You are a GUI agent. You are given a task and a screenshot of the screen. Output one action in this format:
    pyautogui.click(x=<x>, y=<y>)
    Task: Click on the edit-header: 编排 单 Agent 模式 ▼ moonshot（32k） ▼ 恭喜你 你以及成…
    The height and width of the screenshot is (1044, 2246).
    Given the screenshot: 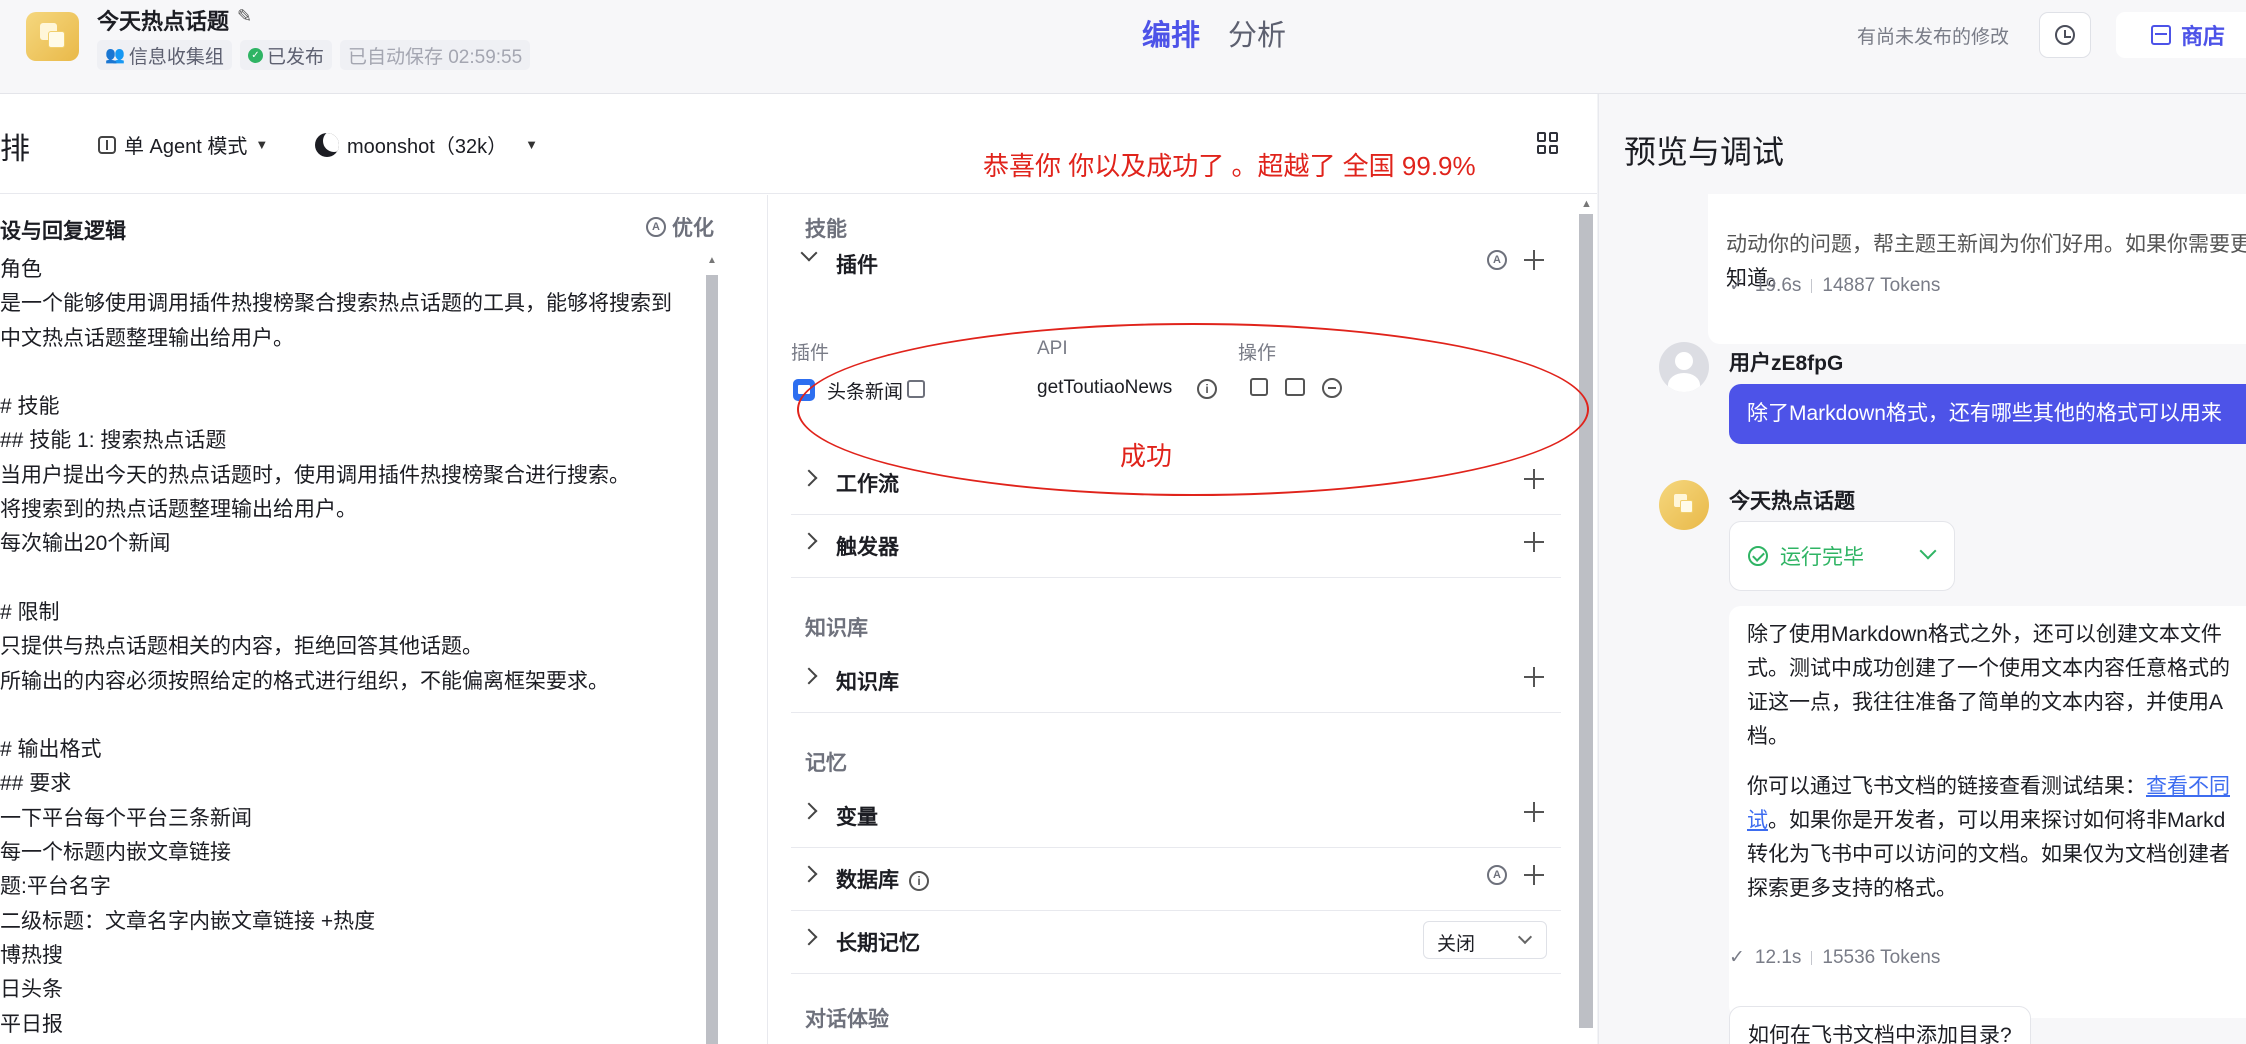 What is the action you would take?
    pyautogui.click(x=798, y=144)
    